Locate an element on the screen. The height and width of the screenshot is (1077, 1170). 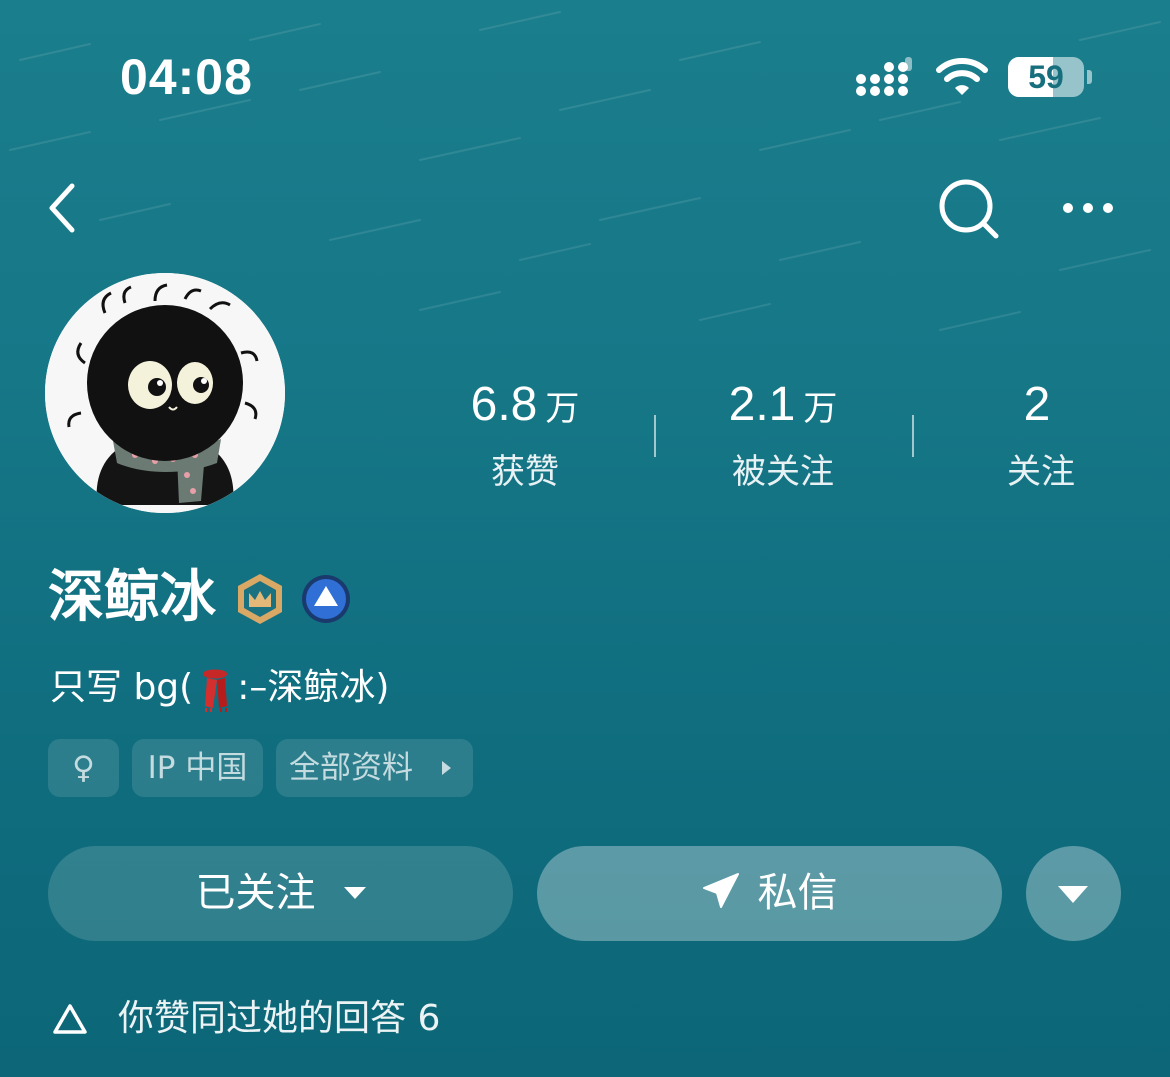
stat-likes: 6.8 万 获赞 is located at coordinates (525, 434).